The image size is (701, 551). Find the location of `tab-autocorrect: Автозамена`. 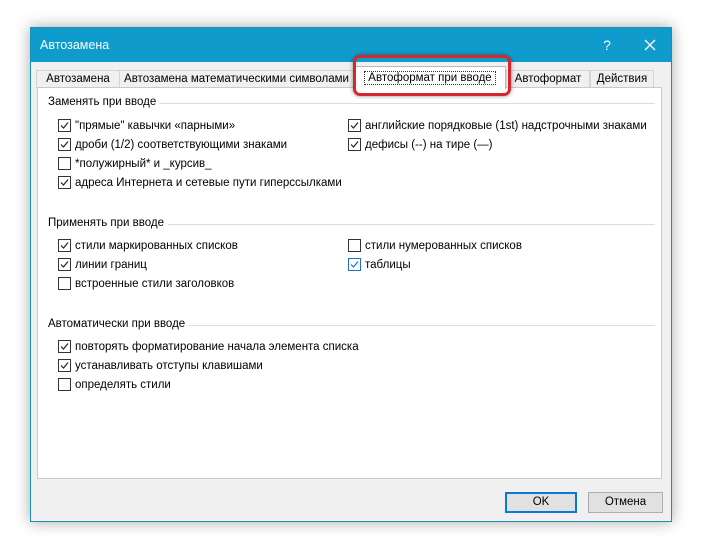

tab-autocorrect: Автозамена is located at coordinates (78, 79).